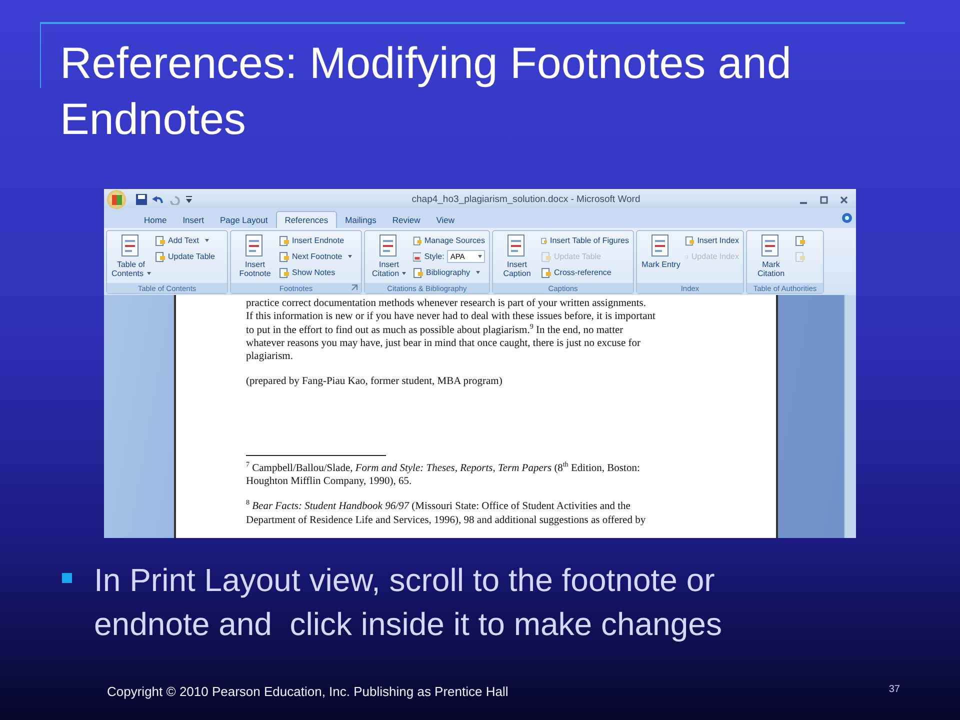 This screenshot has width=960, height=720. I want to click on customize-icon, so click(189, 200).